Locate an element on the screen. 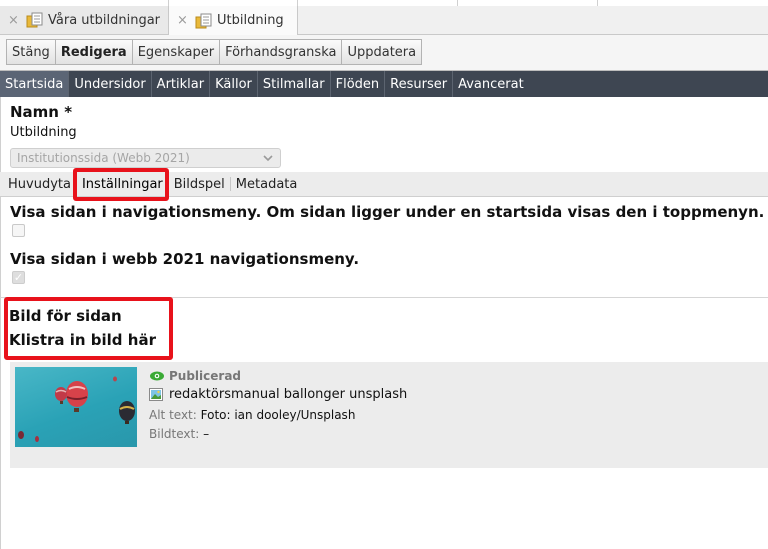  edit-button: Redigera is located at coordinates (94, 52).